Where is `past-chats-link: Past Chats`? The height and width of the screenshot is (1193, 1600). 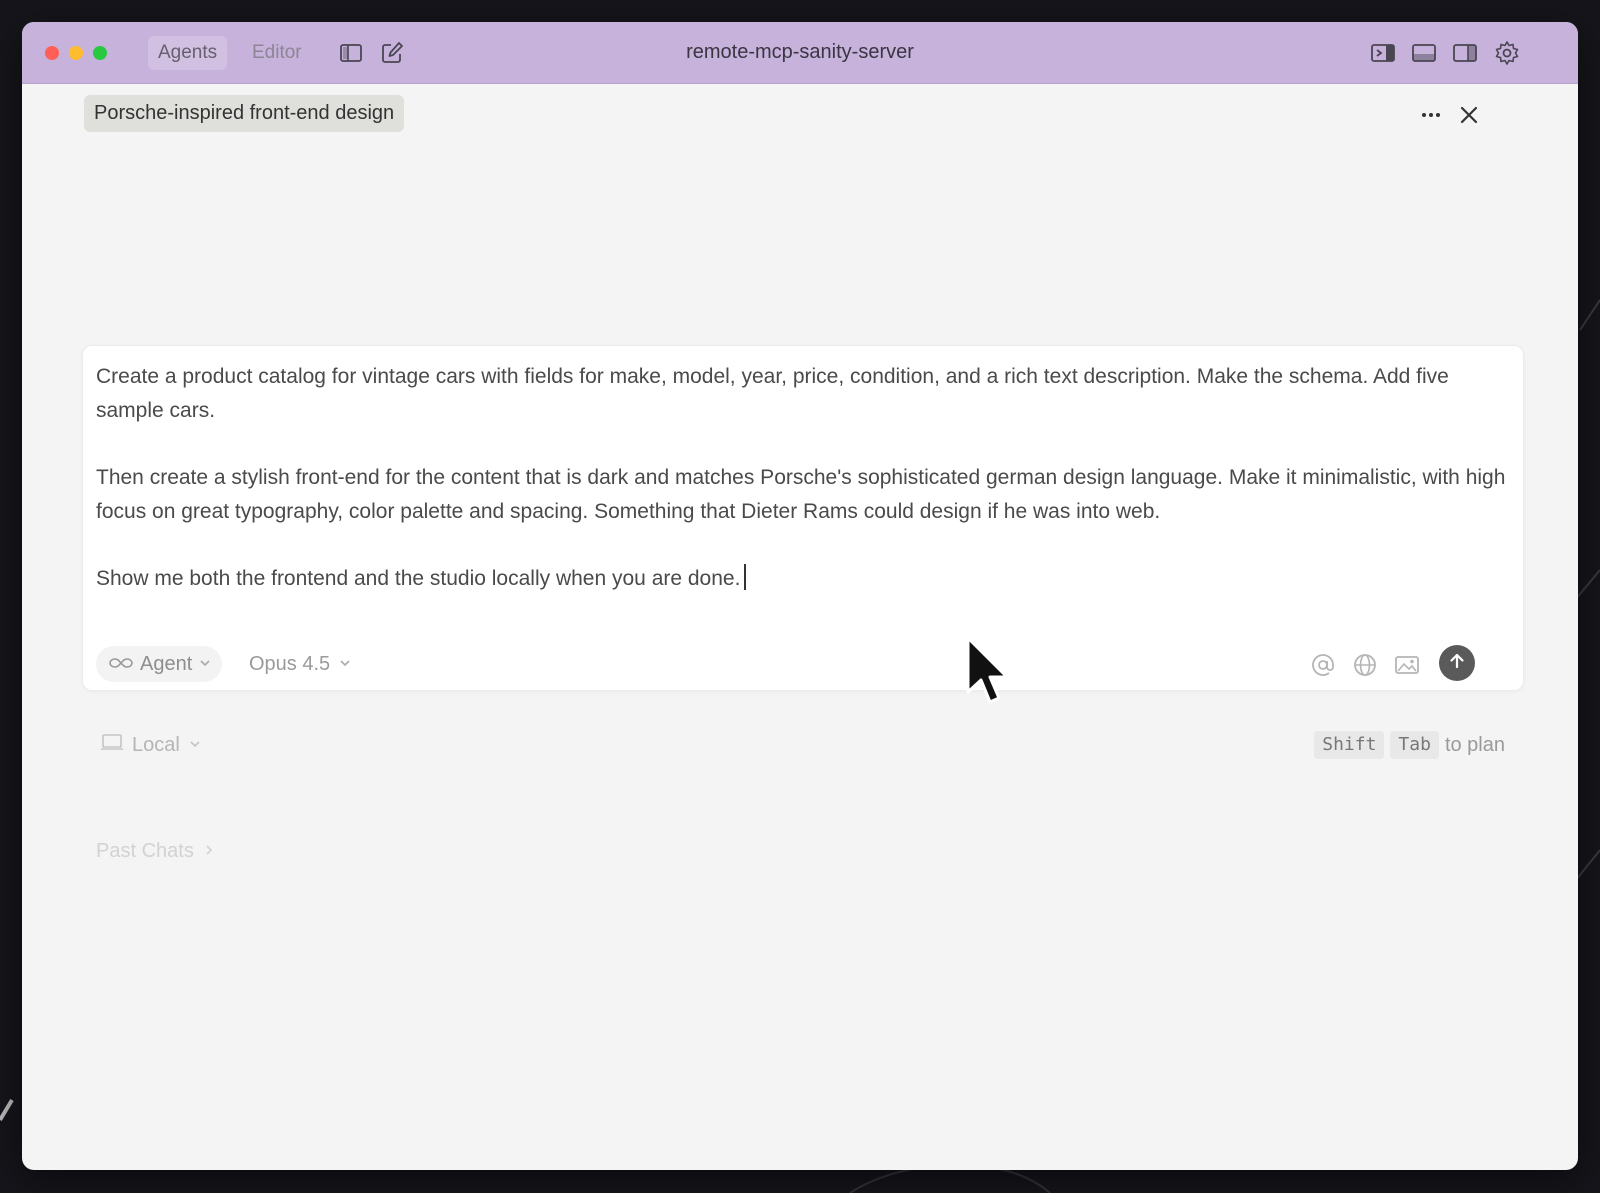 past-chats-link: Past Chats is located at coordinates (155, 851).